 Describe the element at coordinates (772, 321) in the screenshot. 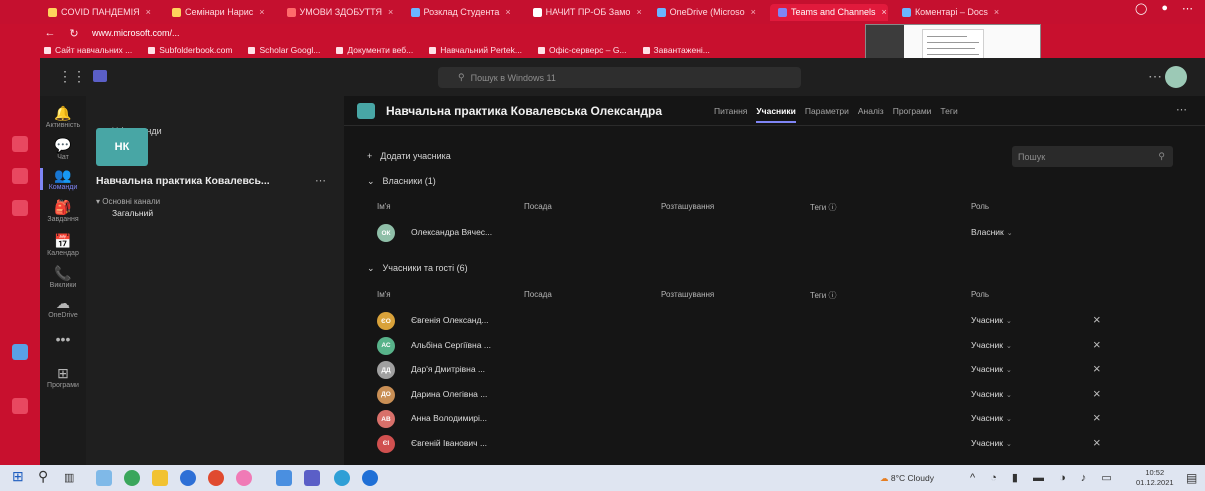

I see `member-row: ЄО Євгенія Олександ... Учасник ⌄ ×` at that location.